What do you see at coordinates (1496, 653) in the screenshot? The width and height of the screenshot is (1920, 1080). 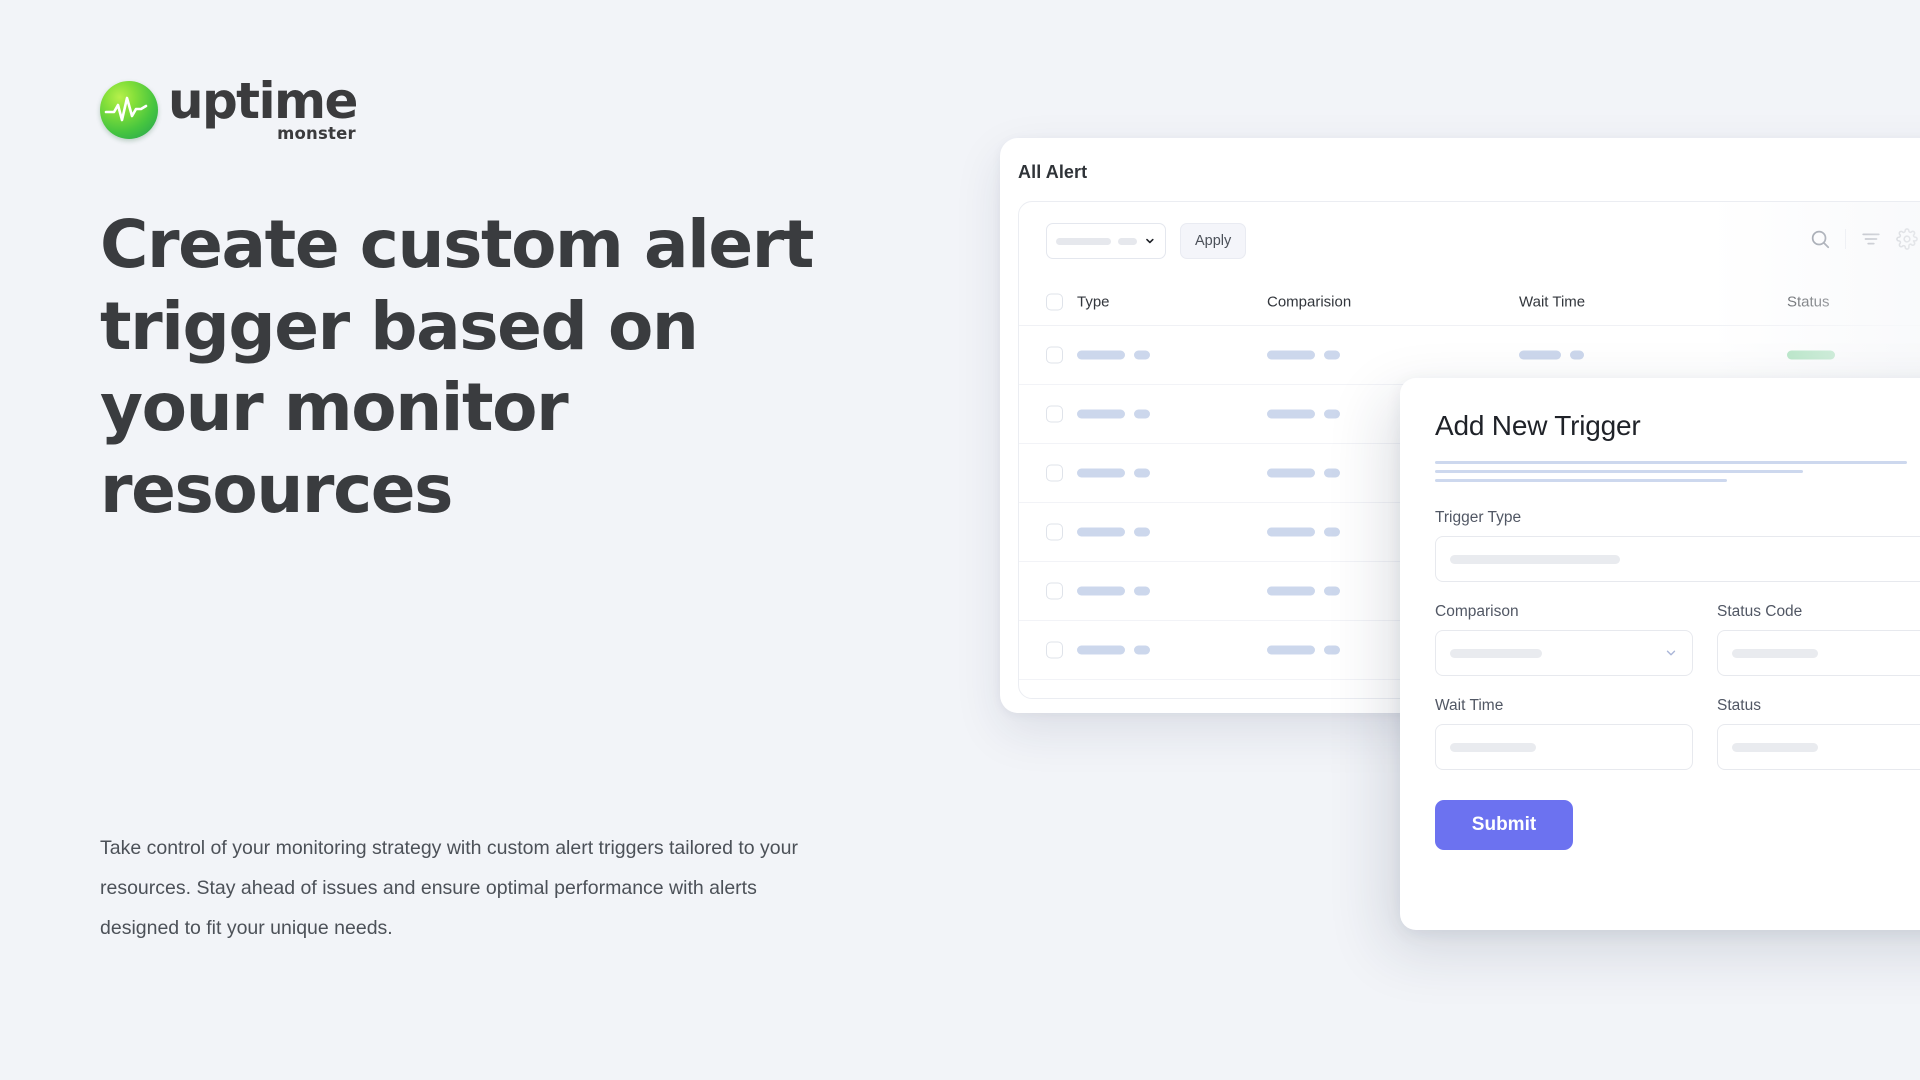 I see `comparison-placeholder-skeleton` at bounding box center [1496, 653].